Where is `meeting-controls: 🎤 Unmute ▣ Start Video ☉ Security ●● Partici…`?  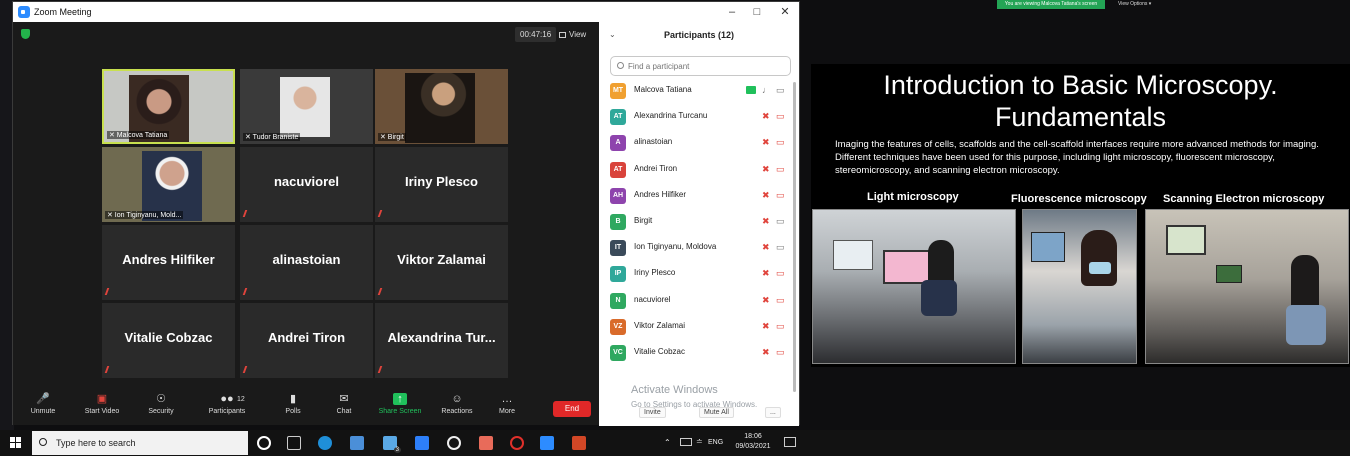
meeting-controls: 🎤 Unmute ▣ Start Video ☉ Security ●● Partici… is located at coordinates (306, 407).